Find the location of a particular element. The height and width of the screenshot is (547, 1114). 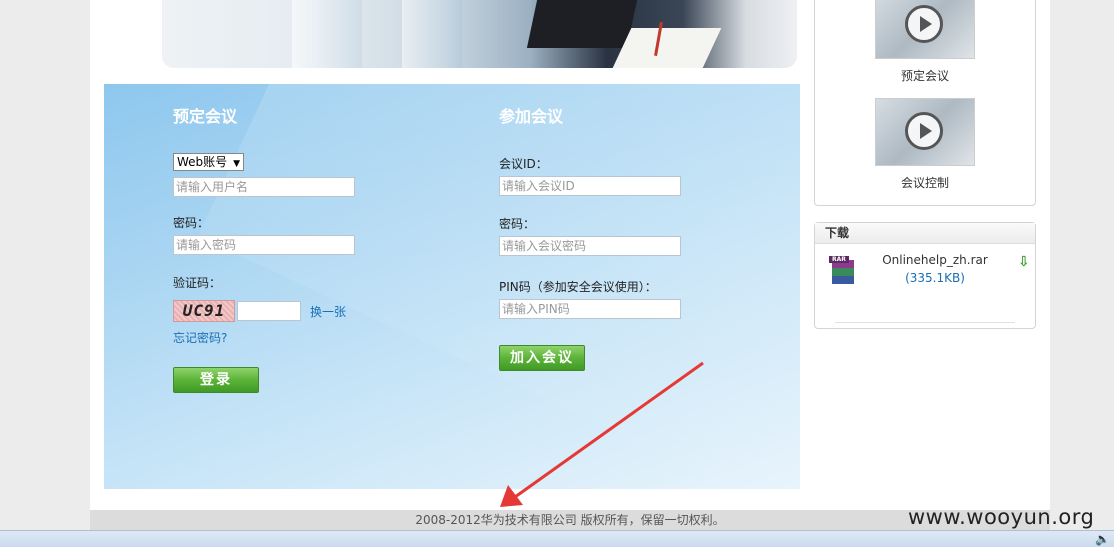

login-button: 登录 is located at coordinates (216, 380).